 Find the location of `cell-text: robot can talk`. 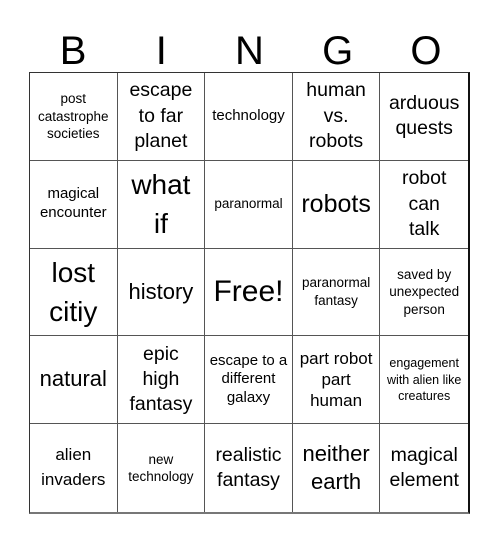

cell-text: robot can talk is located at coordinates (424, 203).